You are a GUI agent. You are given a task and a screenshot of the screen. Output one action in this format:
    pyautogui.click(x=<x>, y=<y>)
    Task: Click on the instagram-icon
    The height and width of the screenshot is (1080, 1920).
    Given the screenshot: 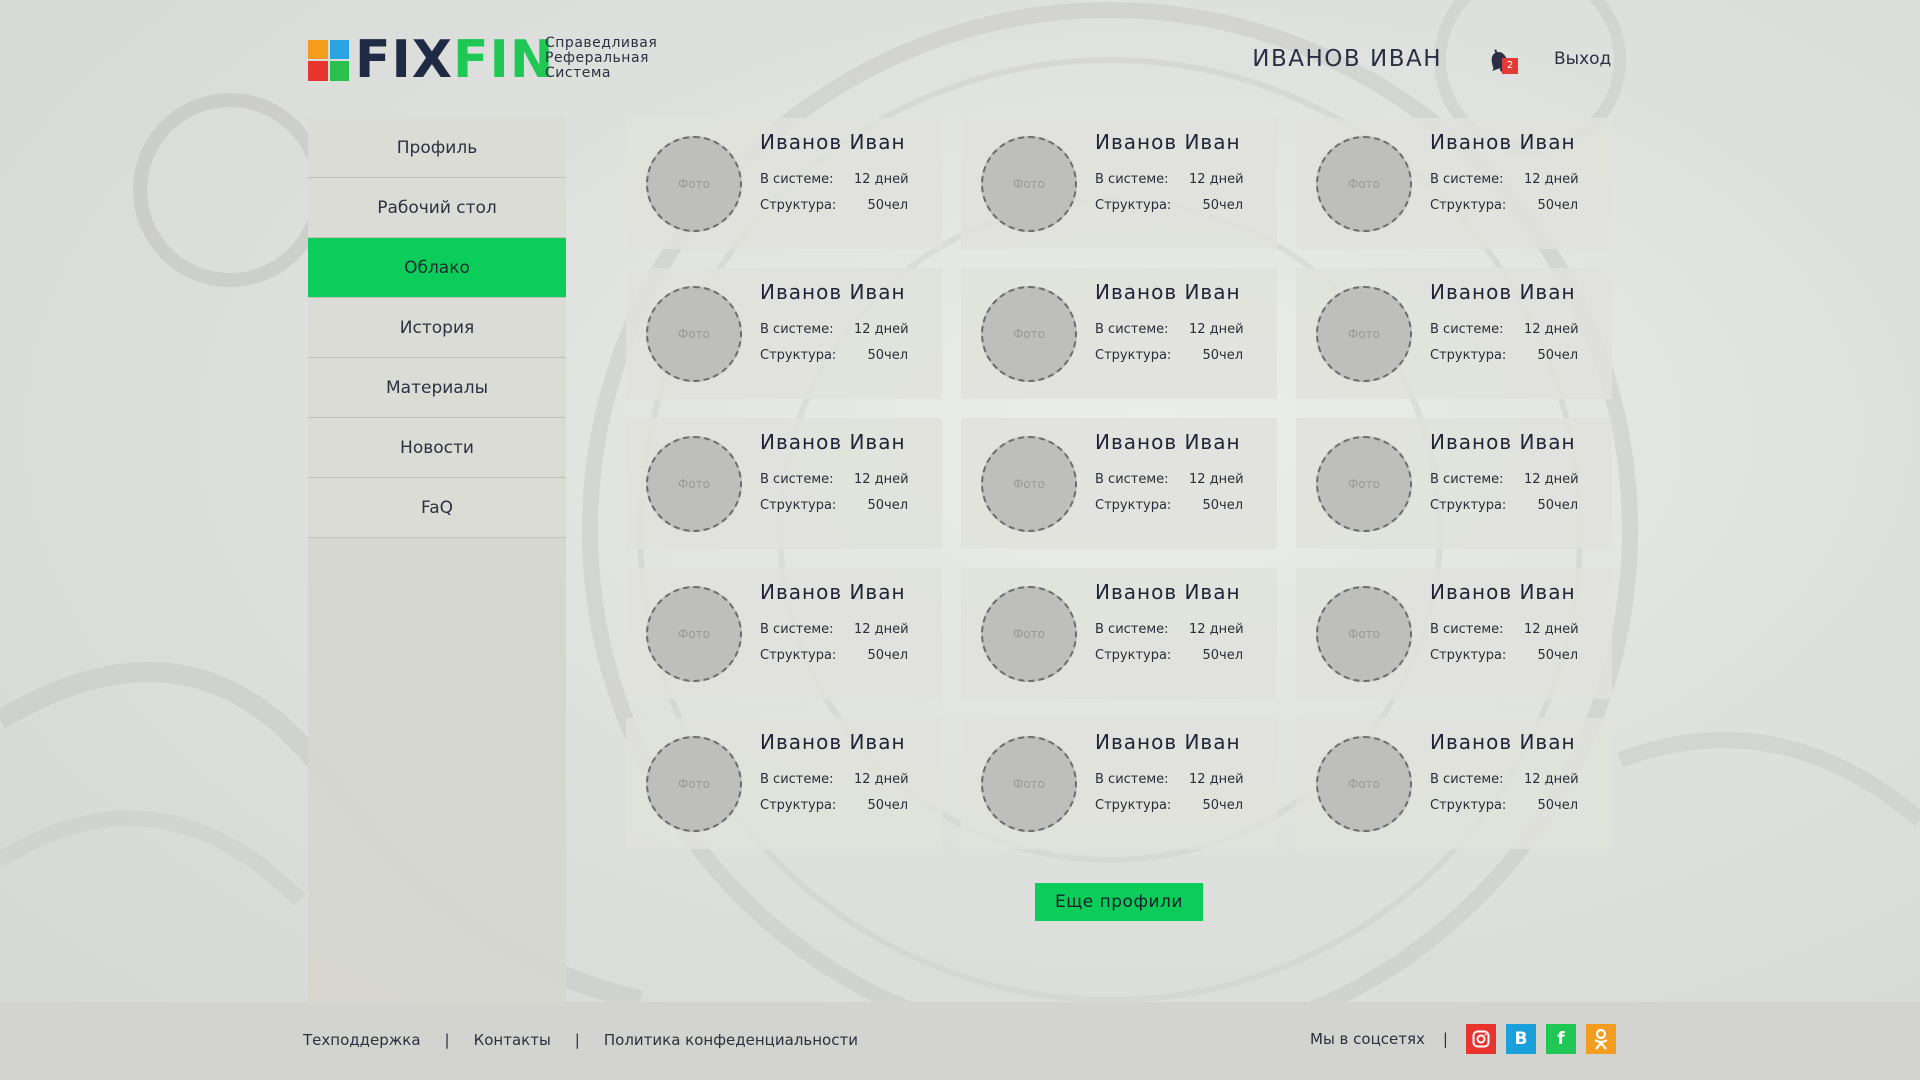 What is the action you would take?
    pyautogui.click(x=1480, y=1039)
    